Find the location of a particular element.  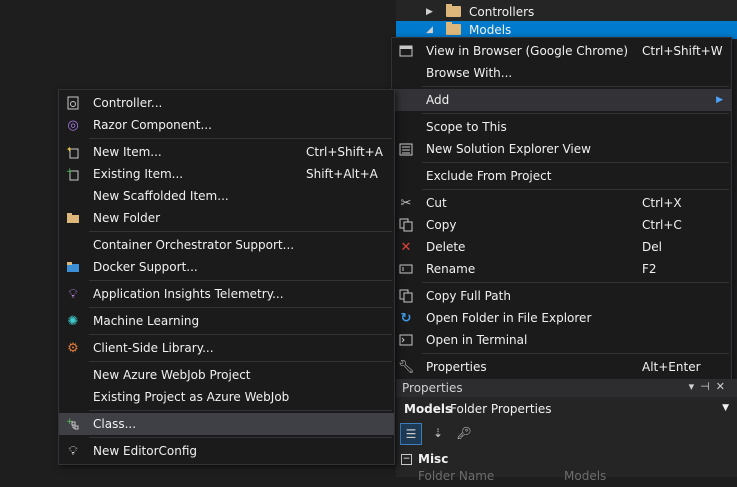

property-value: Models is located at coordinates (585, 476).